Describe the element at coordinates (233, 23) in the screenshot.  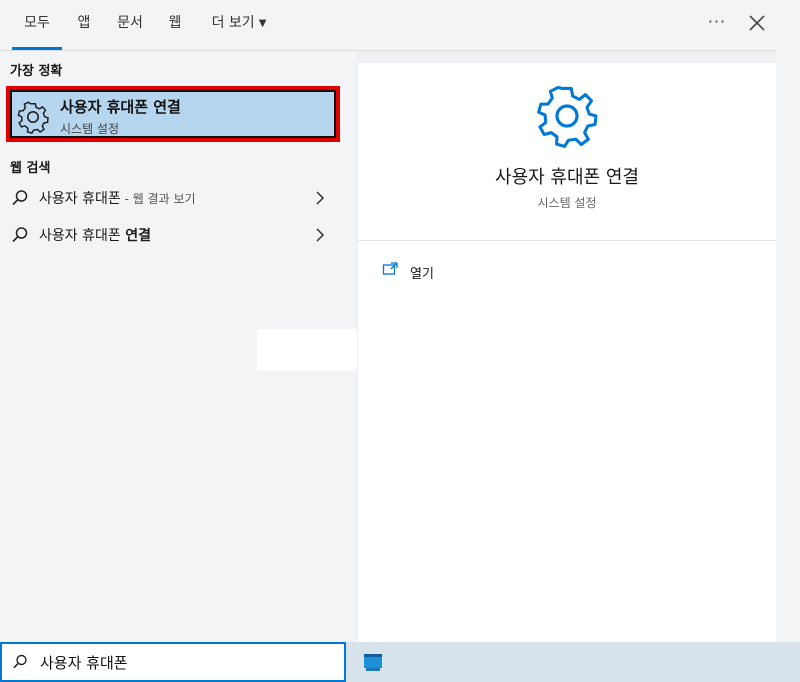
I see `tab-more-label: 더 보기` at that location.